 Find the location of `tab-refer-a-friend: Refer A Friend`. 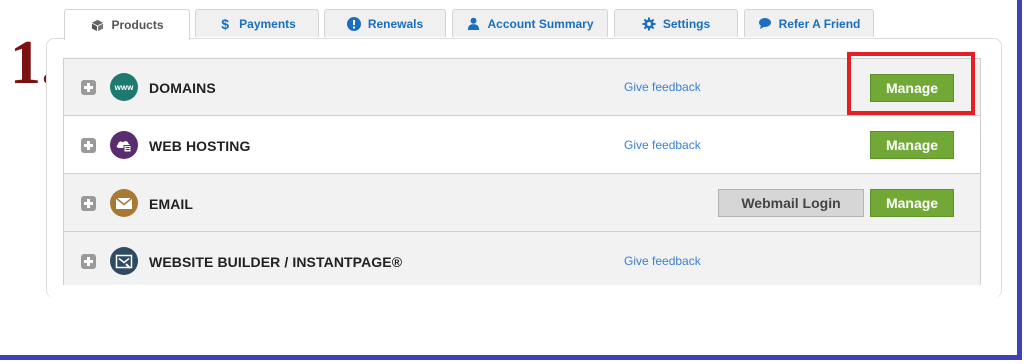

tab-refer-a-friend: Refer A Friend is located at coordinates (809, 23).